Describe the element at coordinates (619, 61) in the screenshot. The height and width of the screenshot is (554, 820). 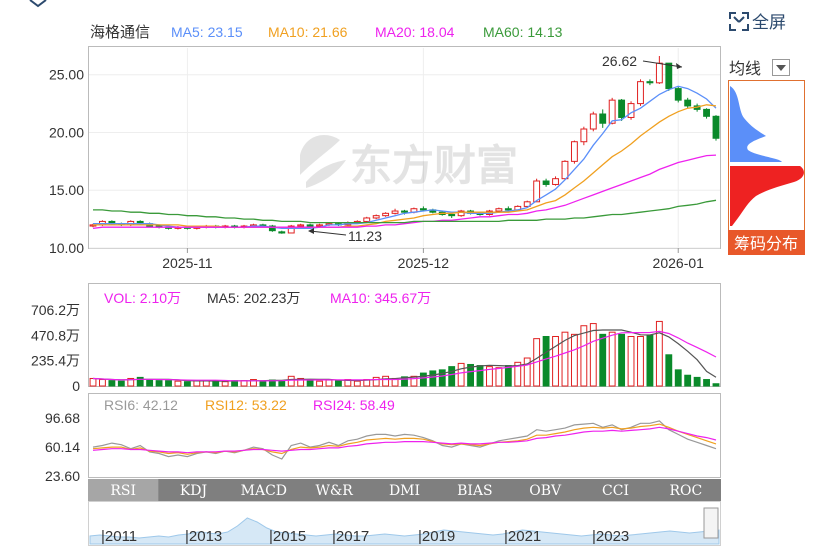
I see `high-annotation-text: 26.62` at that location.